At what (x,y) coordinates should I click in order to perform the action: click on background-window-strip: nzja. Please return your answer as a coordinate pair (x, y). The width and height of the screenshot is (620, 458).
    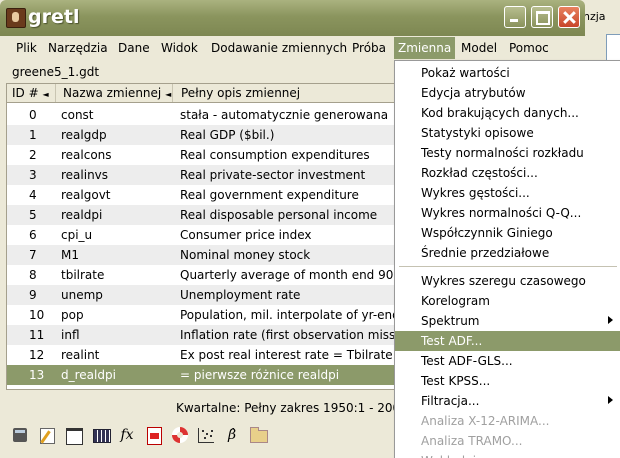
    Looking at the image, I should click on (601, 31).